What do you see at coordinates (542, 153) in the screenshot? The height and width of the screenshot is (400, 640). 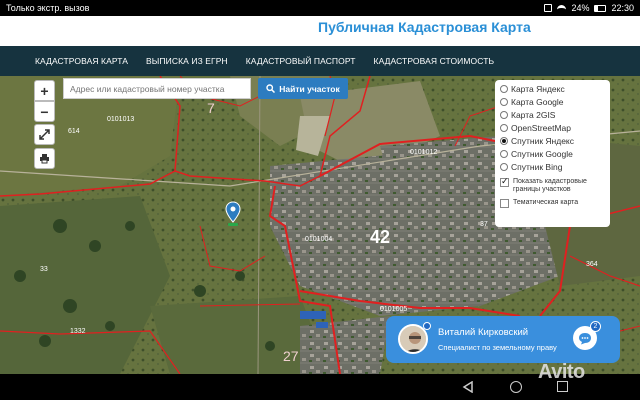 I see `layer-label: Спутник Google` at bounding box center [542, 153].